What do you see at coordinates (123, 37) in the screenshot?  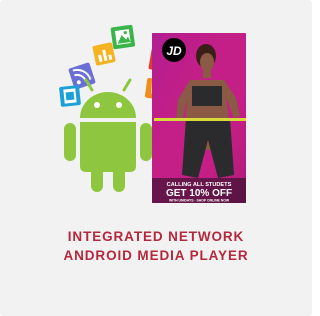 I see `image-icon` at bounding box center [123, 37].